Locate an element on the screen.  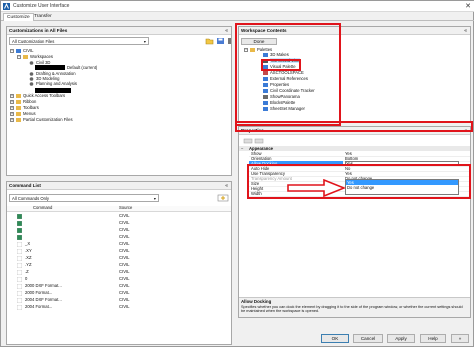
tree-item: Menus is located at coordinates (29, 113).